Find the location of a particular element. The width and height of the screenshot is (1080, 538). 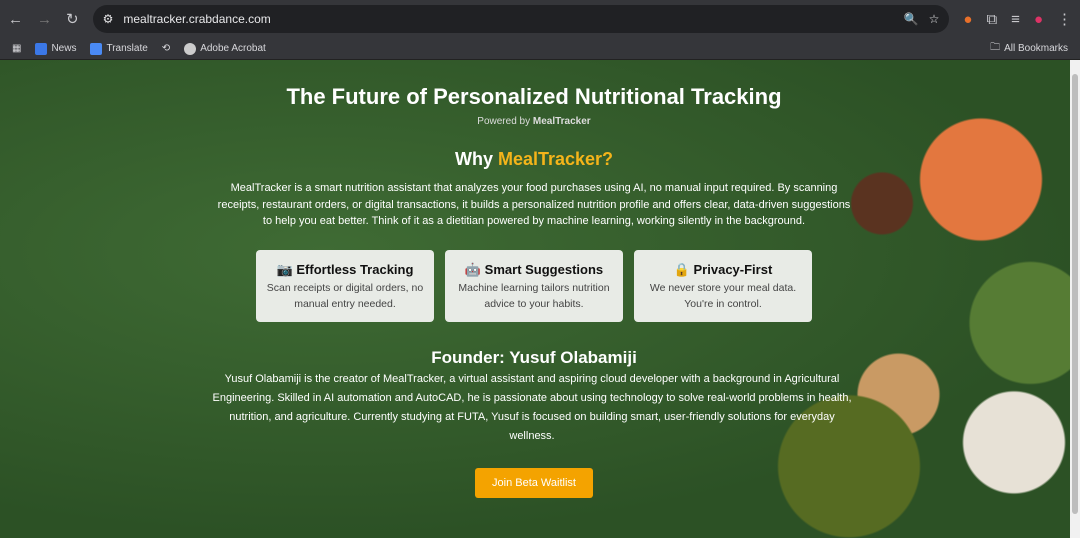

history-icon: ⟲ is located at coordinates (166, 48).